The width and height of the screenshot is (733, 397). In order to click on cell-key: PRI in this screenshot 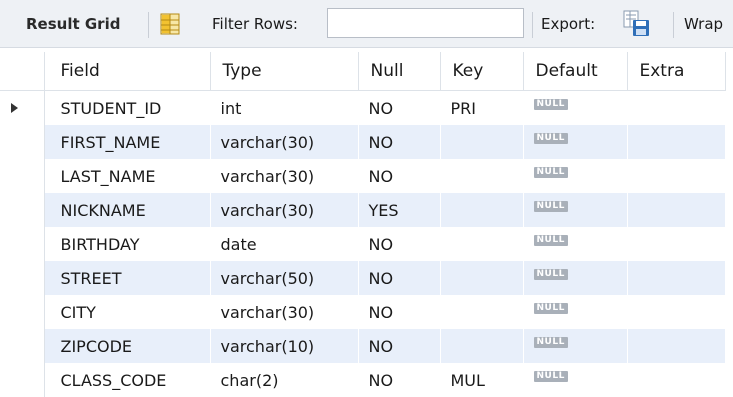, I will do `click(482, 107)`.